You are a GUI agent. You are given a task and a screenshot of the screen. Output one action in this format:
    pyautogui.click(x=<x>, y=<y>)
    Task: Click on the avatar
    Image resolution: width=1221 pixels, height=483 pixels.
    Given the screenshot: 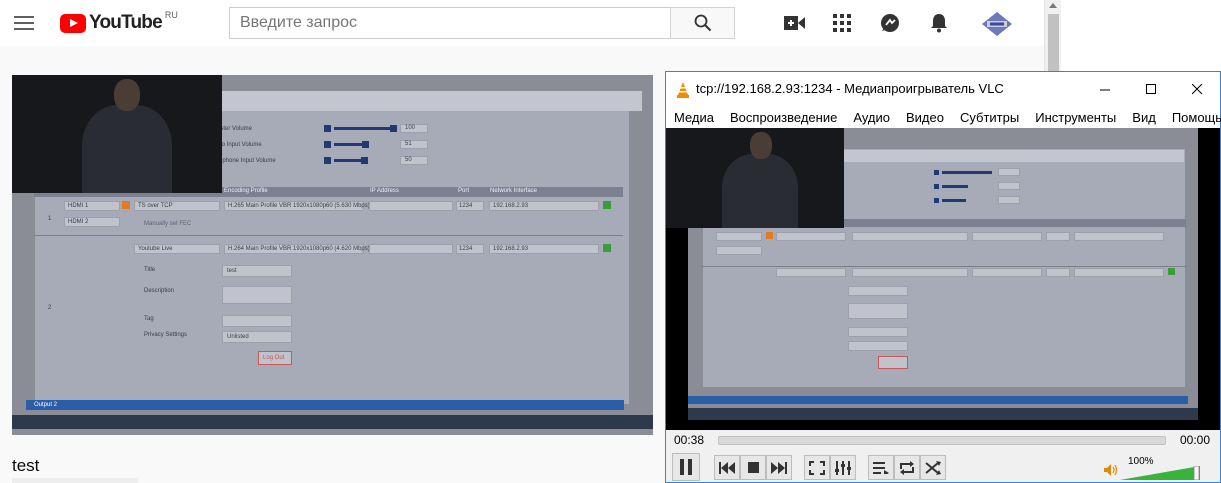 What is the action you would take?
    pyautogui.click(x=997, y=24)
    